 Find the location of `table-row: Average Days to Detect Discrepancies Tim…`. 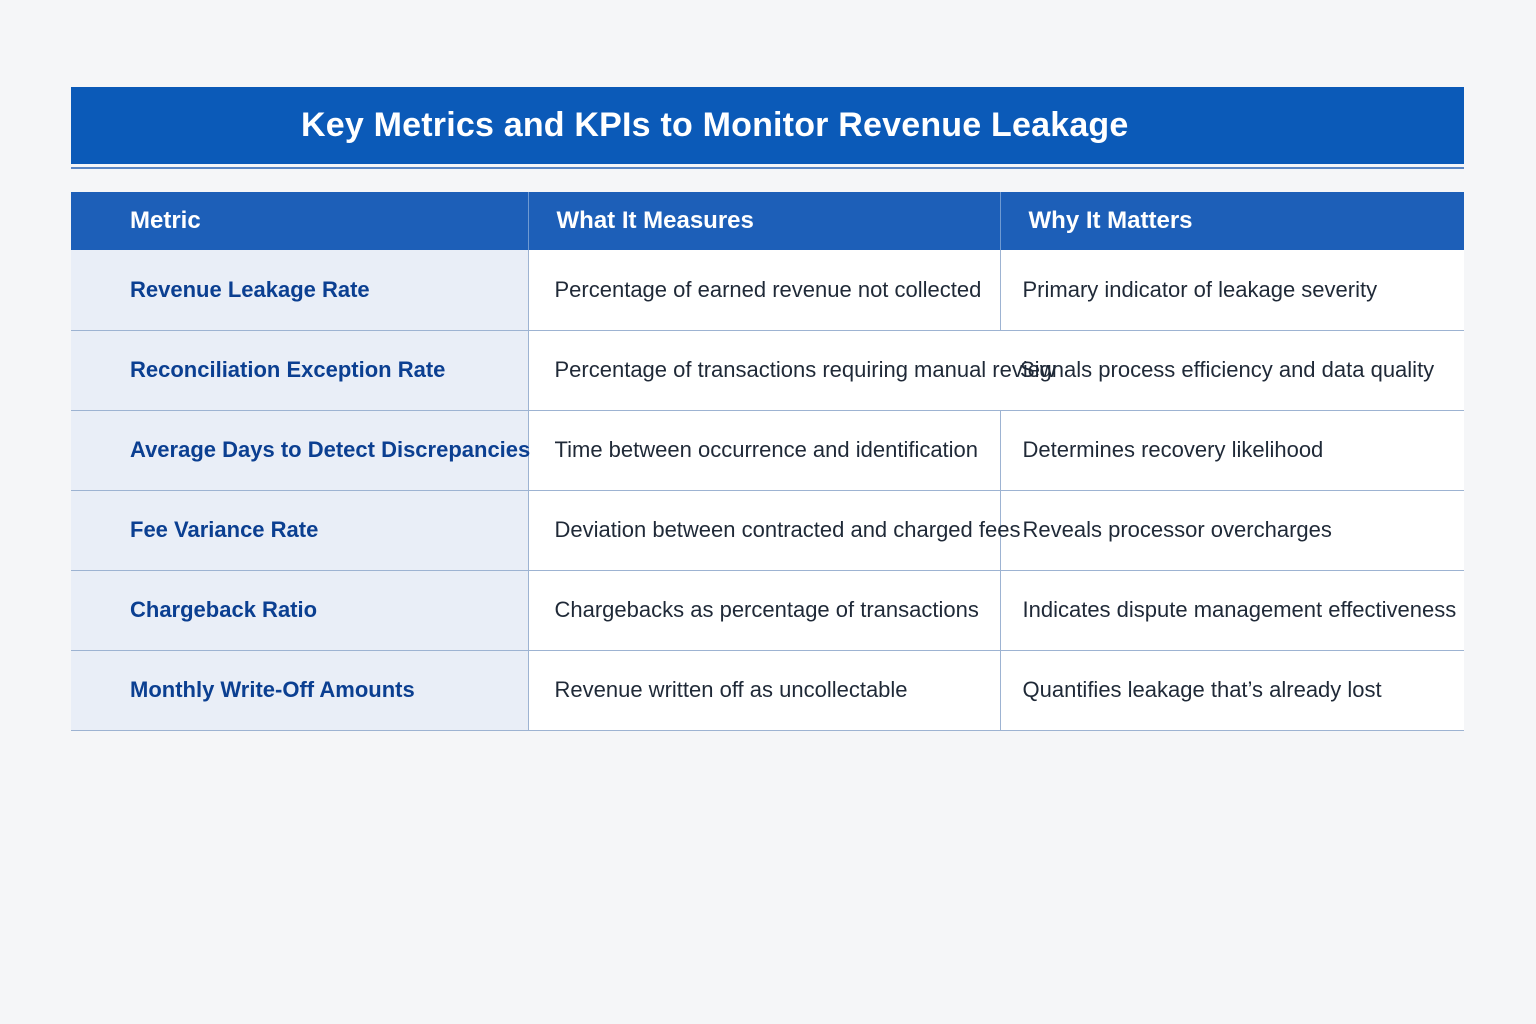

table-row: Average Days to Detect Discrepancies Tim… is located at coordinates (767, 450).